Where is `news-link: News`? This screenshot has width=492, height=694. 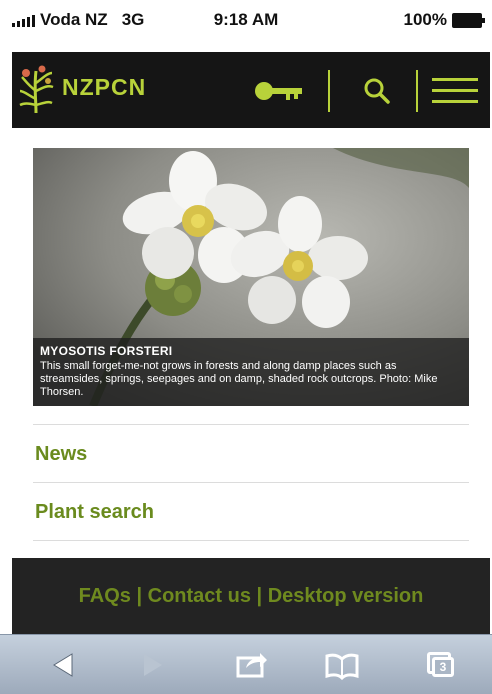 news-link: News is located at coordinates (251, 452).